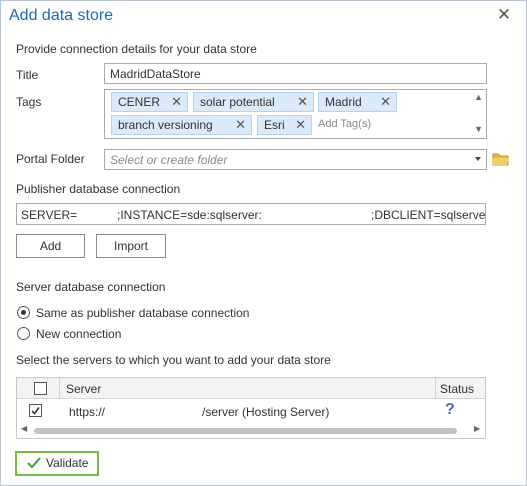 Image resolution: width=527 pixels, height=486 pixels. I want to click on server-connection-label: Server database connection, so click(91, 287).